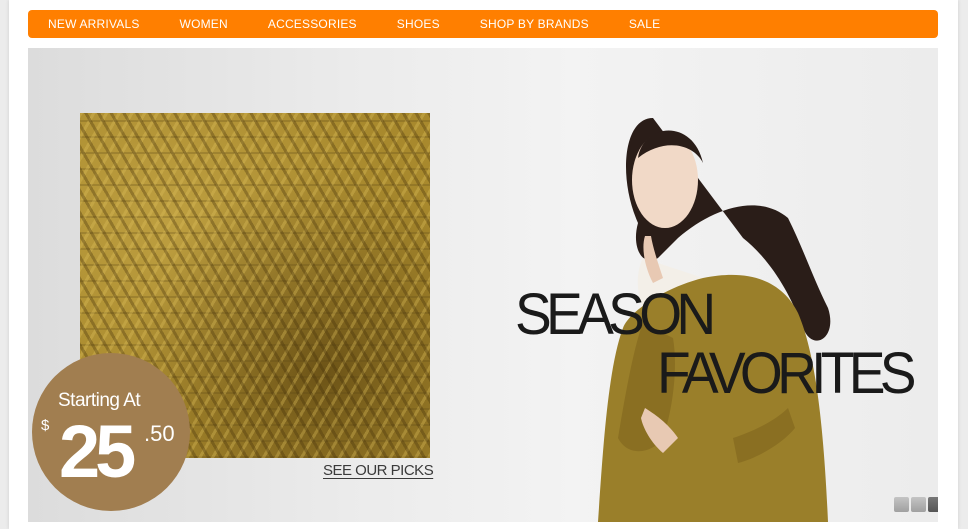 The width and height of the screenshot is (968, 529). I want to click on nav-item-new-arrivals: NEW ARRIVALS, so click(94, 24).